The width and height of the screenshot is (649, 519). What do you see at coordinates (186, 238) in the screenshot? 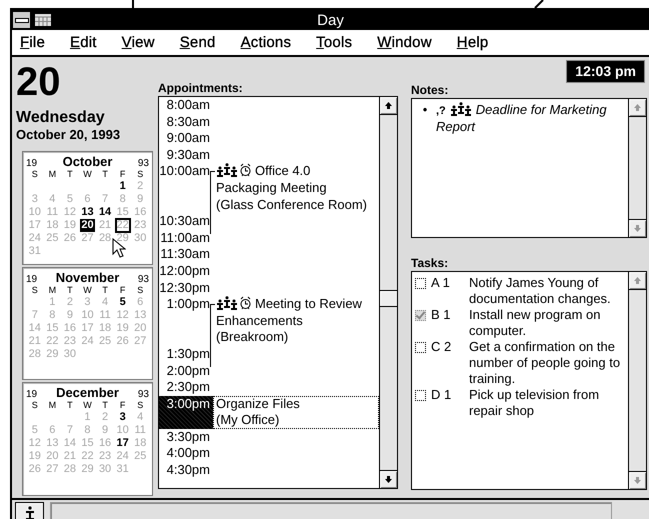
I see `time-slot: 11:00am` at bounding box center [186, 238].